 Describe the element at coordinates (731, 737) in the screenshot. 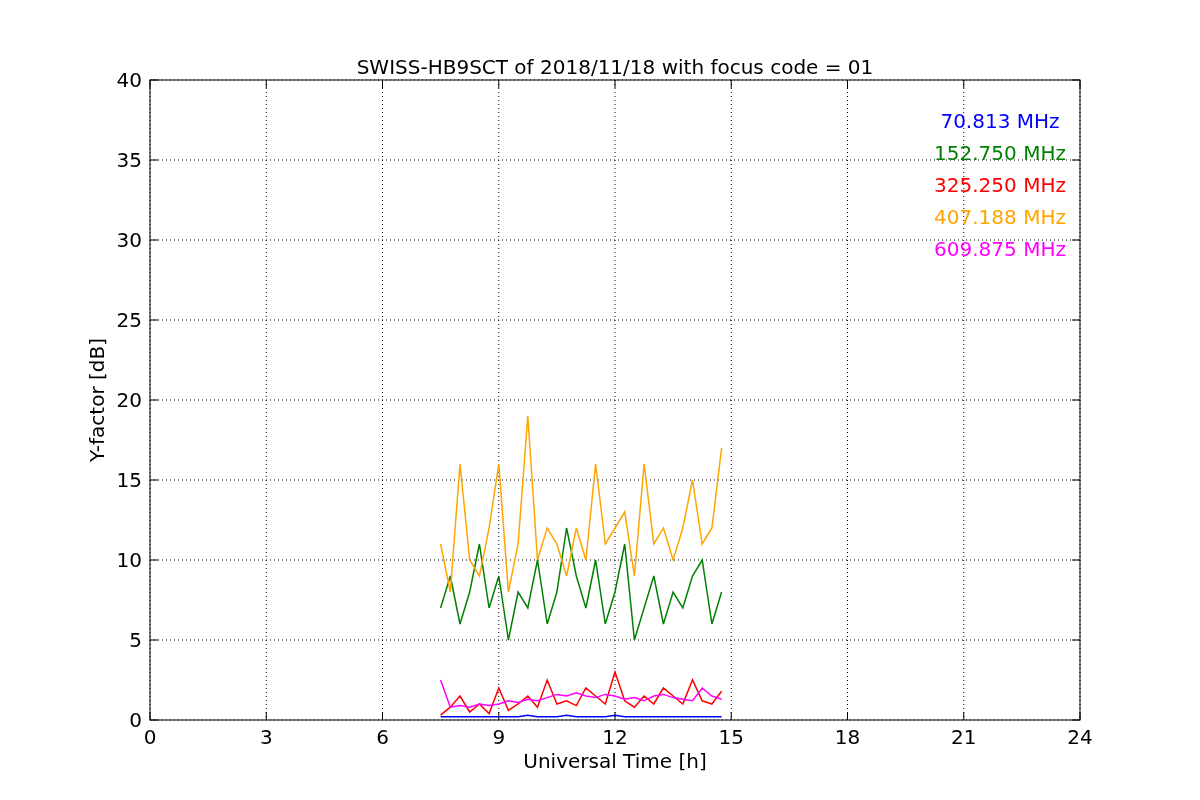

I see `x-tick-label: 15` at that location.